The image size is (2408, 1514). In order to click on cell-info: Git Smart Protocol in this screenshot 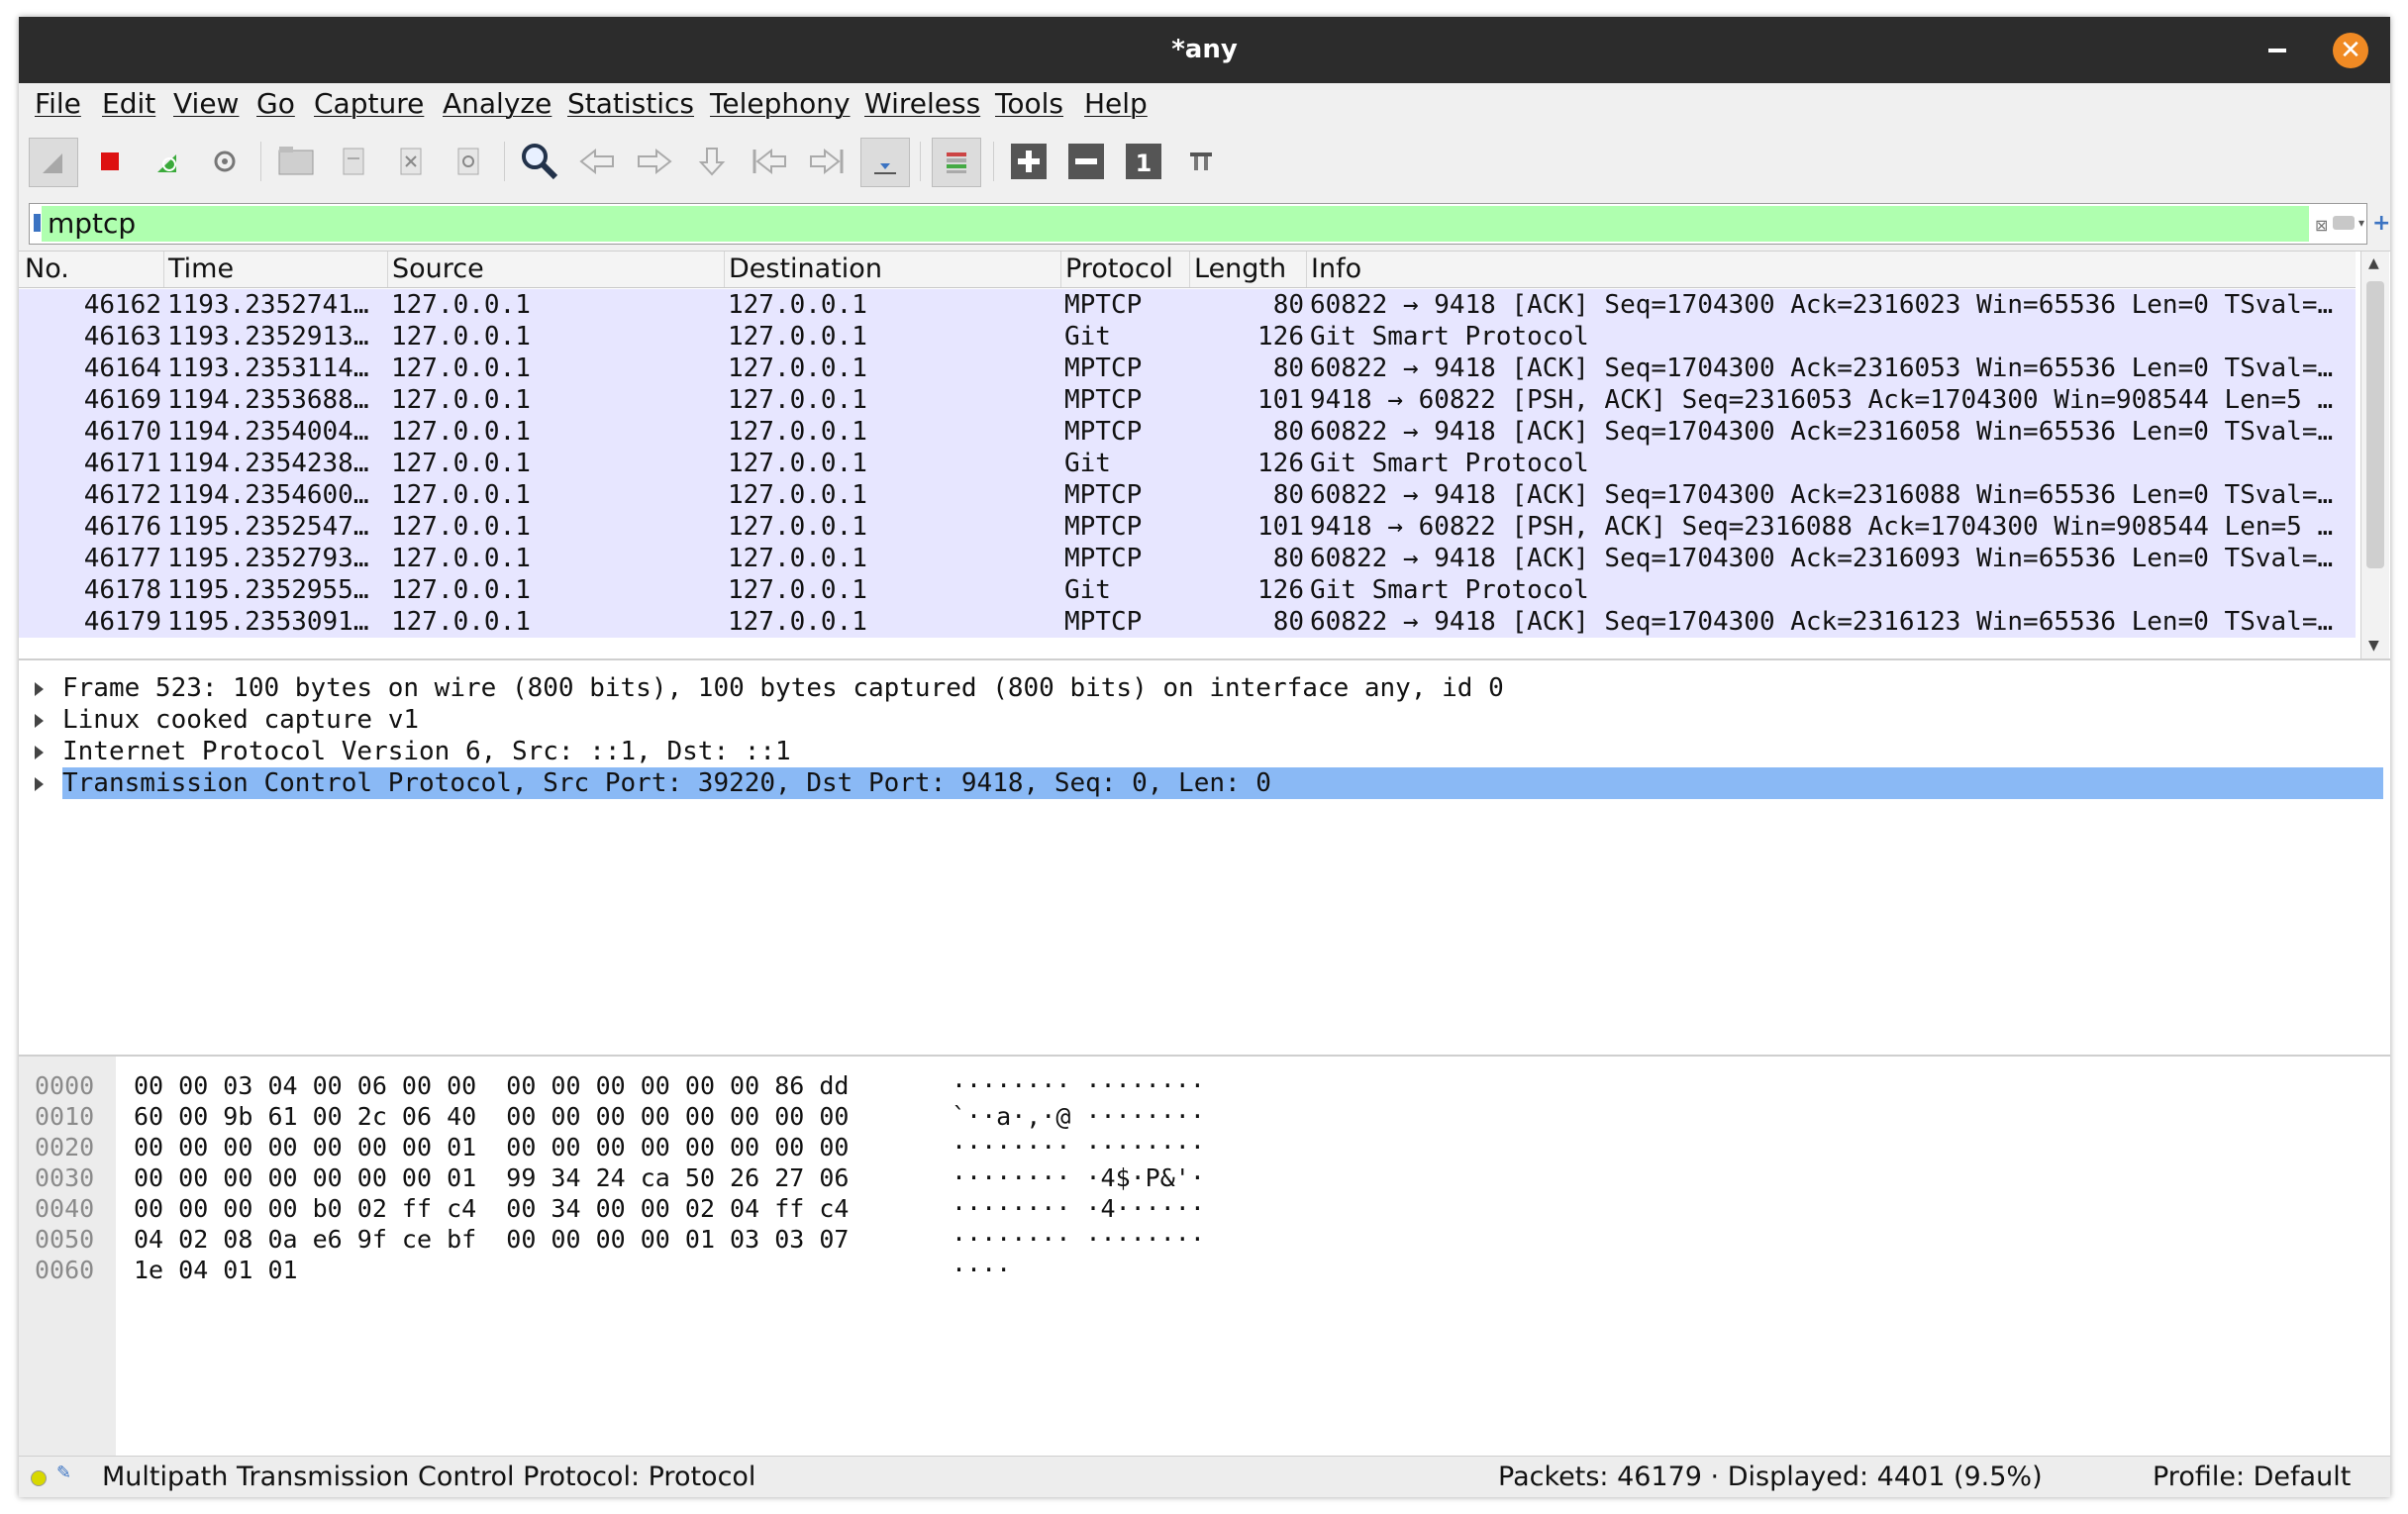, I will do `click(1449, 463)`.